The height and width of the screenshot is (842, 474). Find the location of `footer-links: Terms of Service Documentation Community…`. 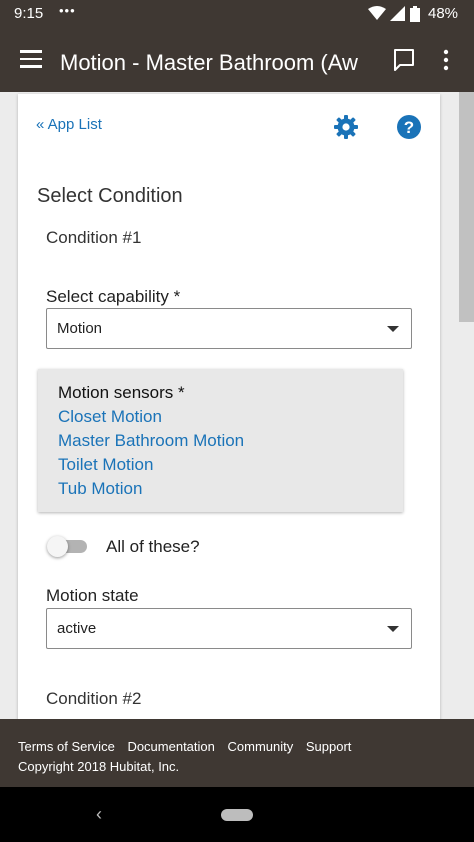

footer-links: Terms of Service Documentation Community… is located at coordinates (189, 746).